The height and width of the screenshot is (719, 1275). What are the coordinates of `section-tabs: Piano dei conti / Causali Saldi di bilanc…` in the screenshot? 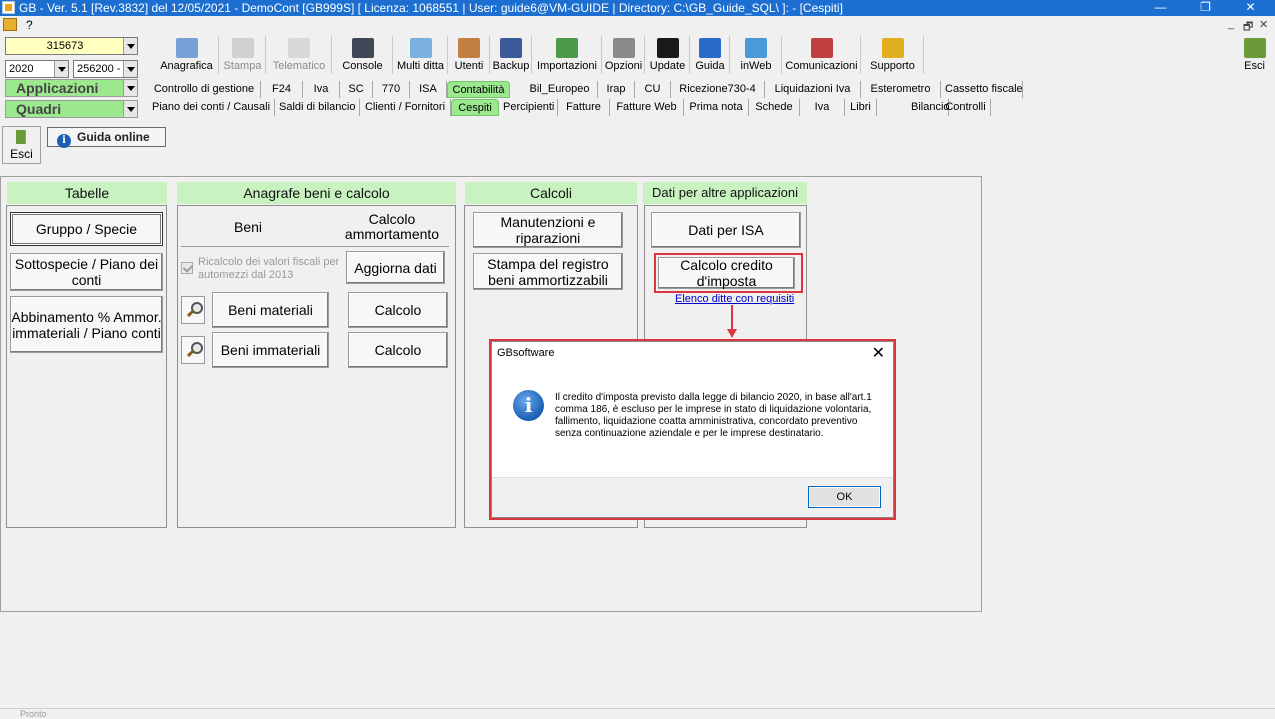 It's located at (569, 107).